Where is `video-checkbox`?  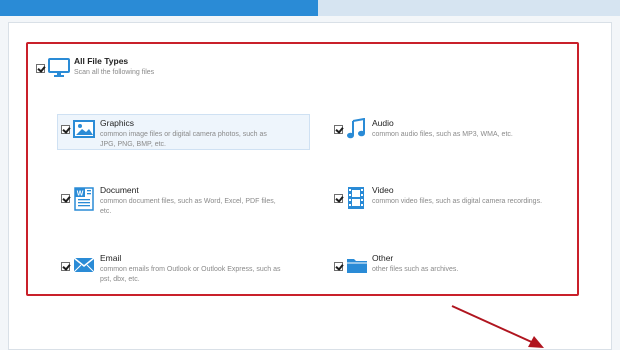
video-checkbox is located at coordinates (338, 198).